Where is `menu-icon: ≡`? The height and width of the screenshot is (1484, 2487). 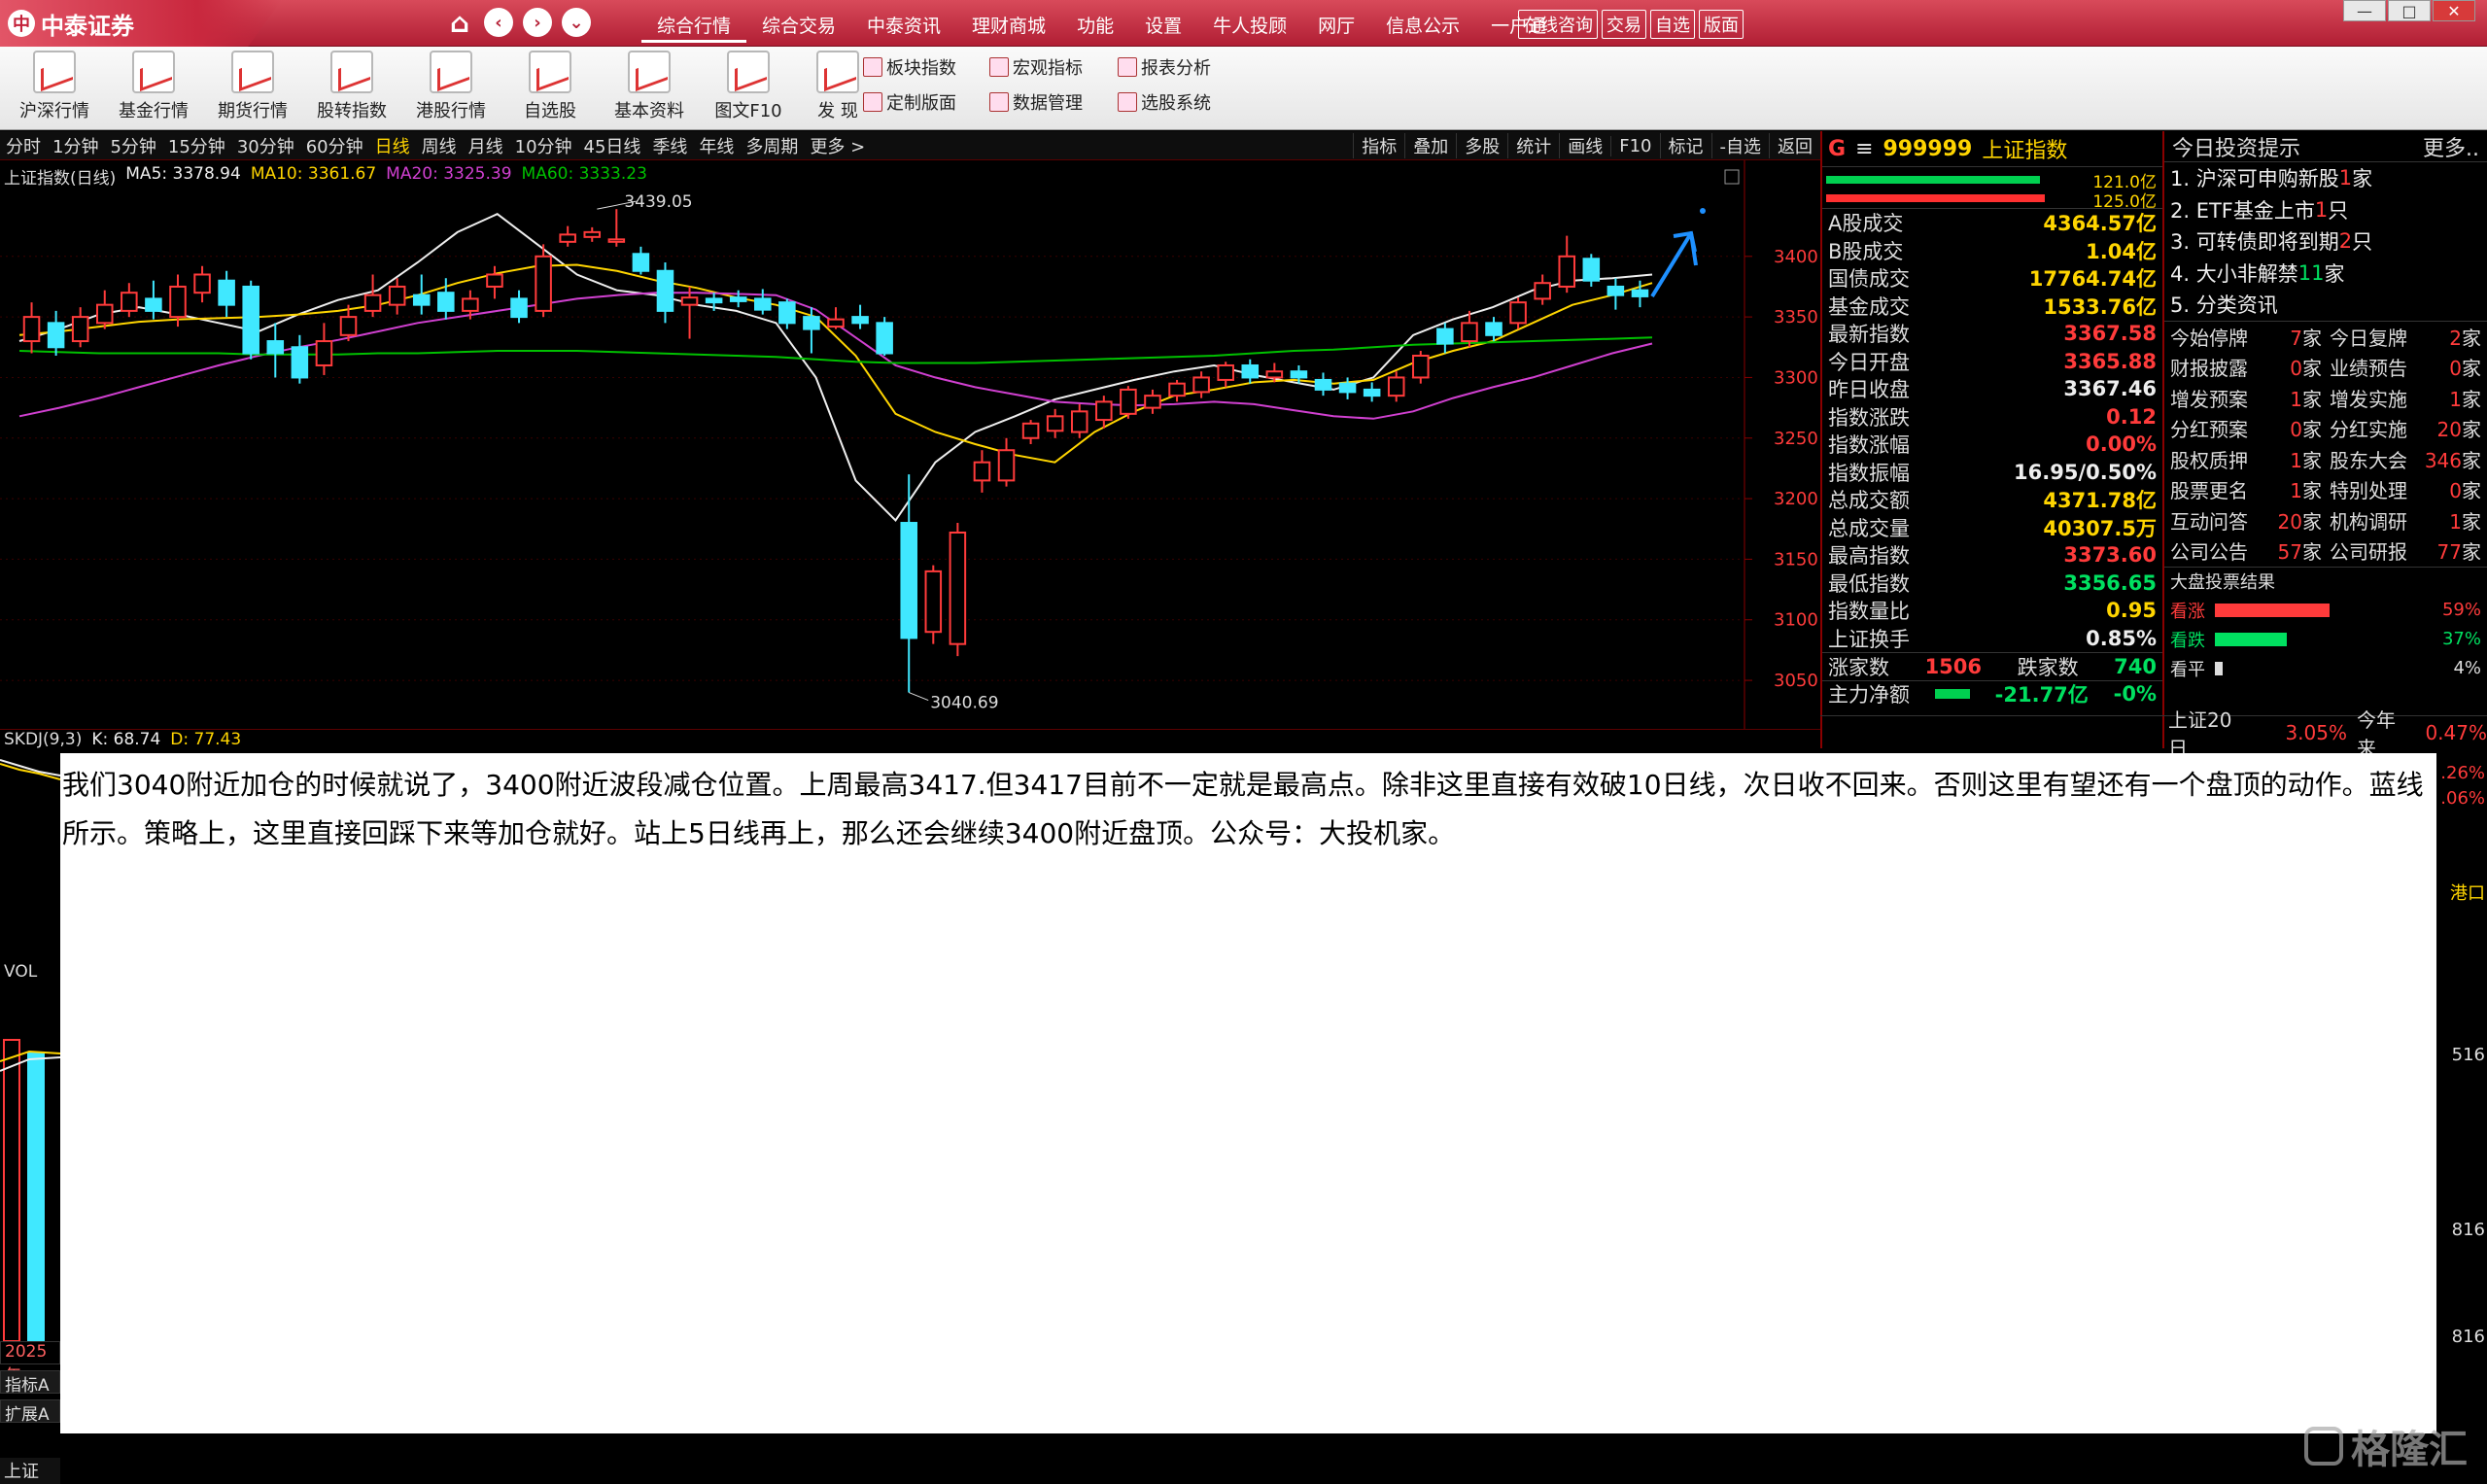
menu-icon: ≡ is located at coordinates (1864, 149).